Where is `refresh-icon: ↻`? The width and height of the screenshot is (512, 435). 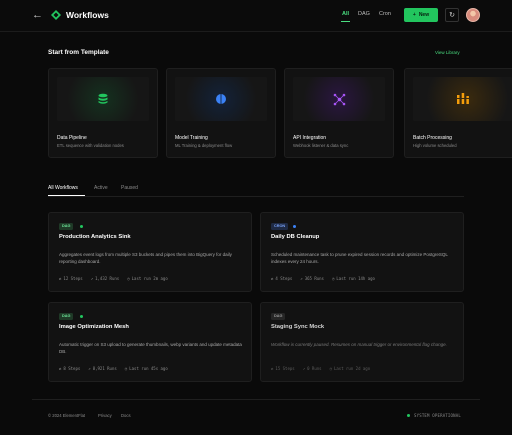 refresh-icon: ↻ is located at coordinates (452, 15).